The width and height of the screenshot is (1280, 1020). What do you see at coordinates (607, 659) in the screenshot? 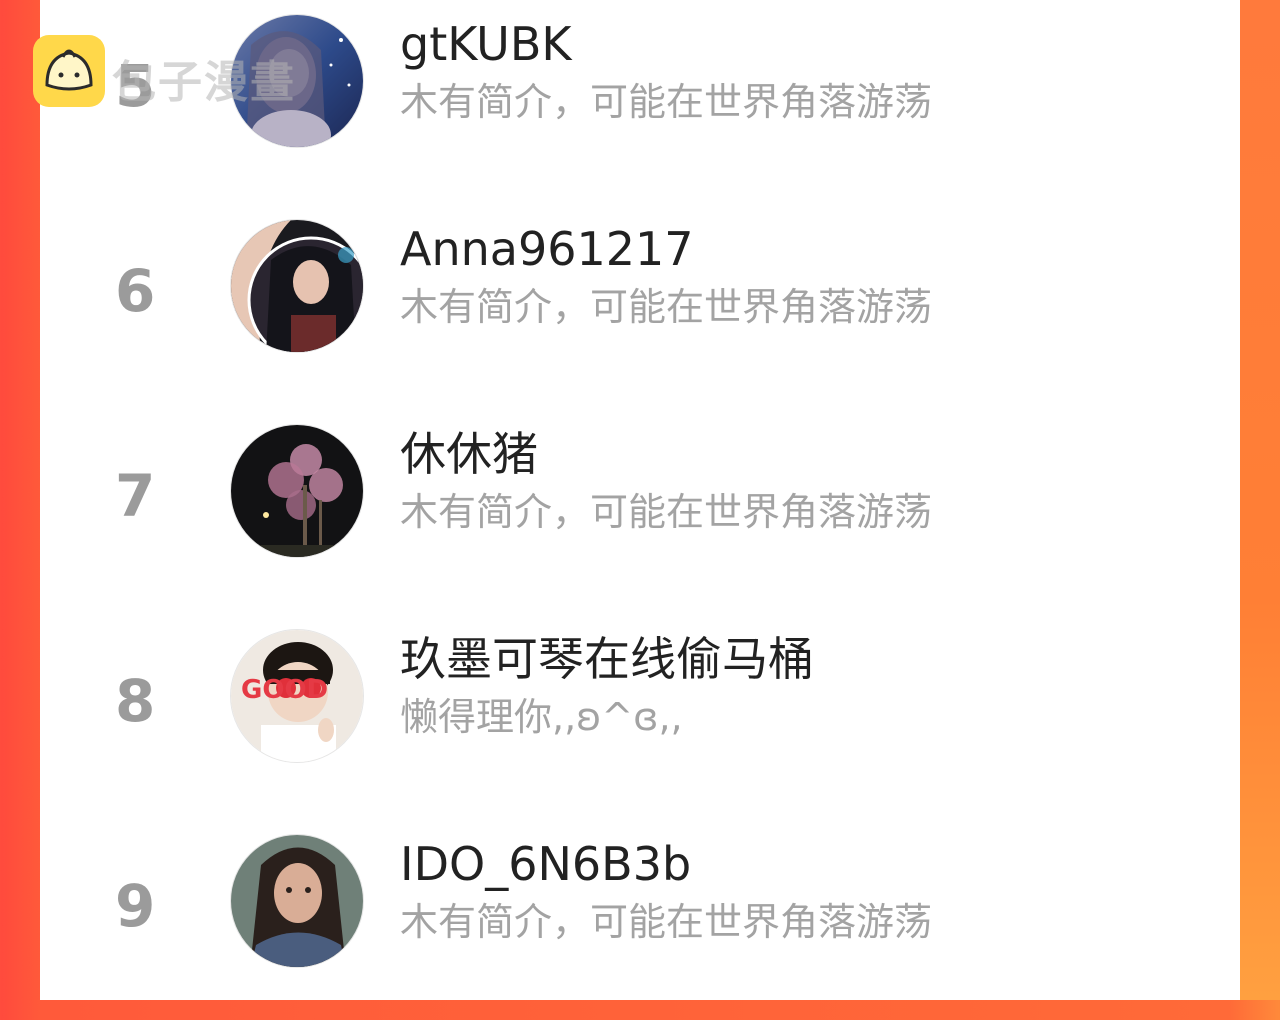
I see `username: 玖墨可琴在线偷马桶` at bounding box center [607, 659].